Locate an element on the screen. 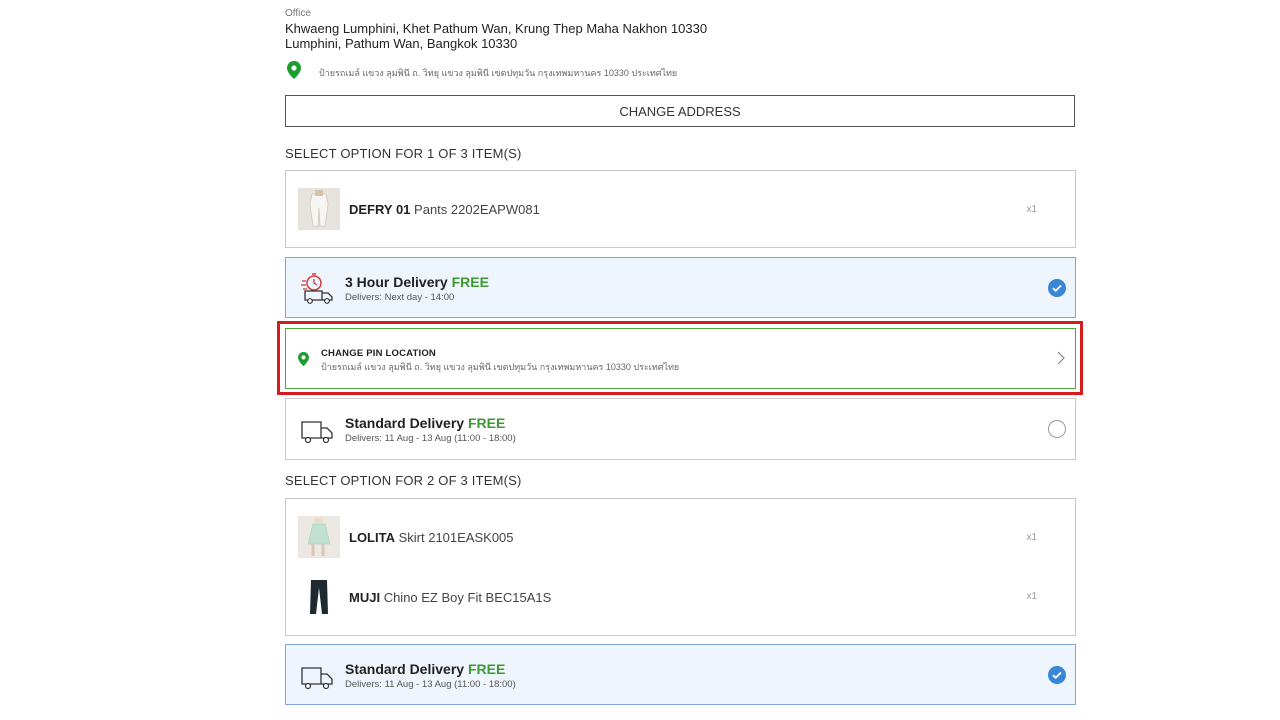 Image resolution: width=1280 pixels, height=720 pixels. list-item: LOLITA Skirt 2101EASK005 is located at coordinates (406, 537).